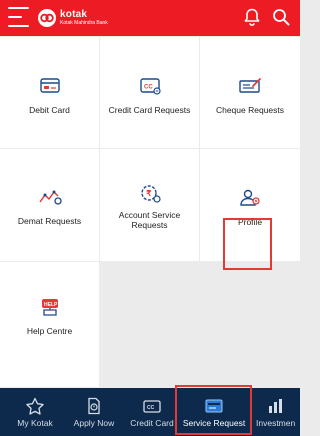  I want to click on profile-highlight-box, so click(247, 244).